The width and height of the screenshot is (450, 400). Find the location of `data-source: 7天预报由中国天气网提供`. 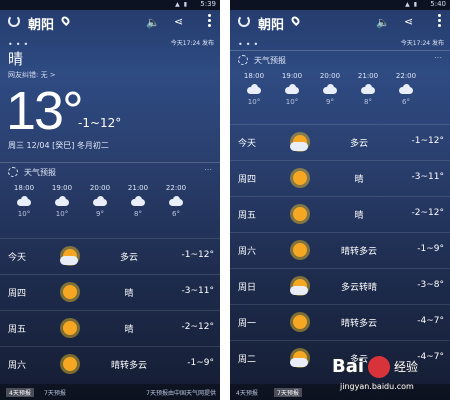

data-source: 7天预报由中国天气网提供 is located at coordinates (181, 393).